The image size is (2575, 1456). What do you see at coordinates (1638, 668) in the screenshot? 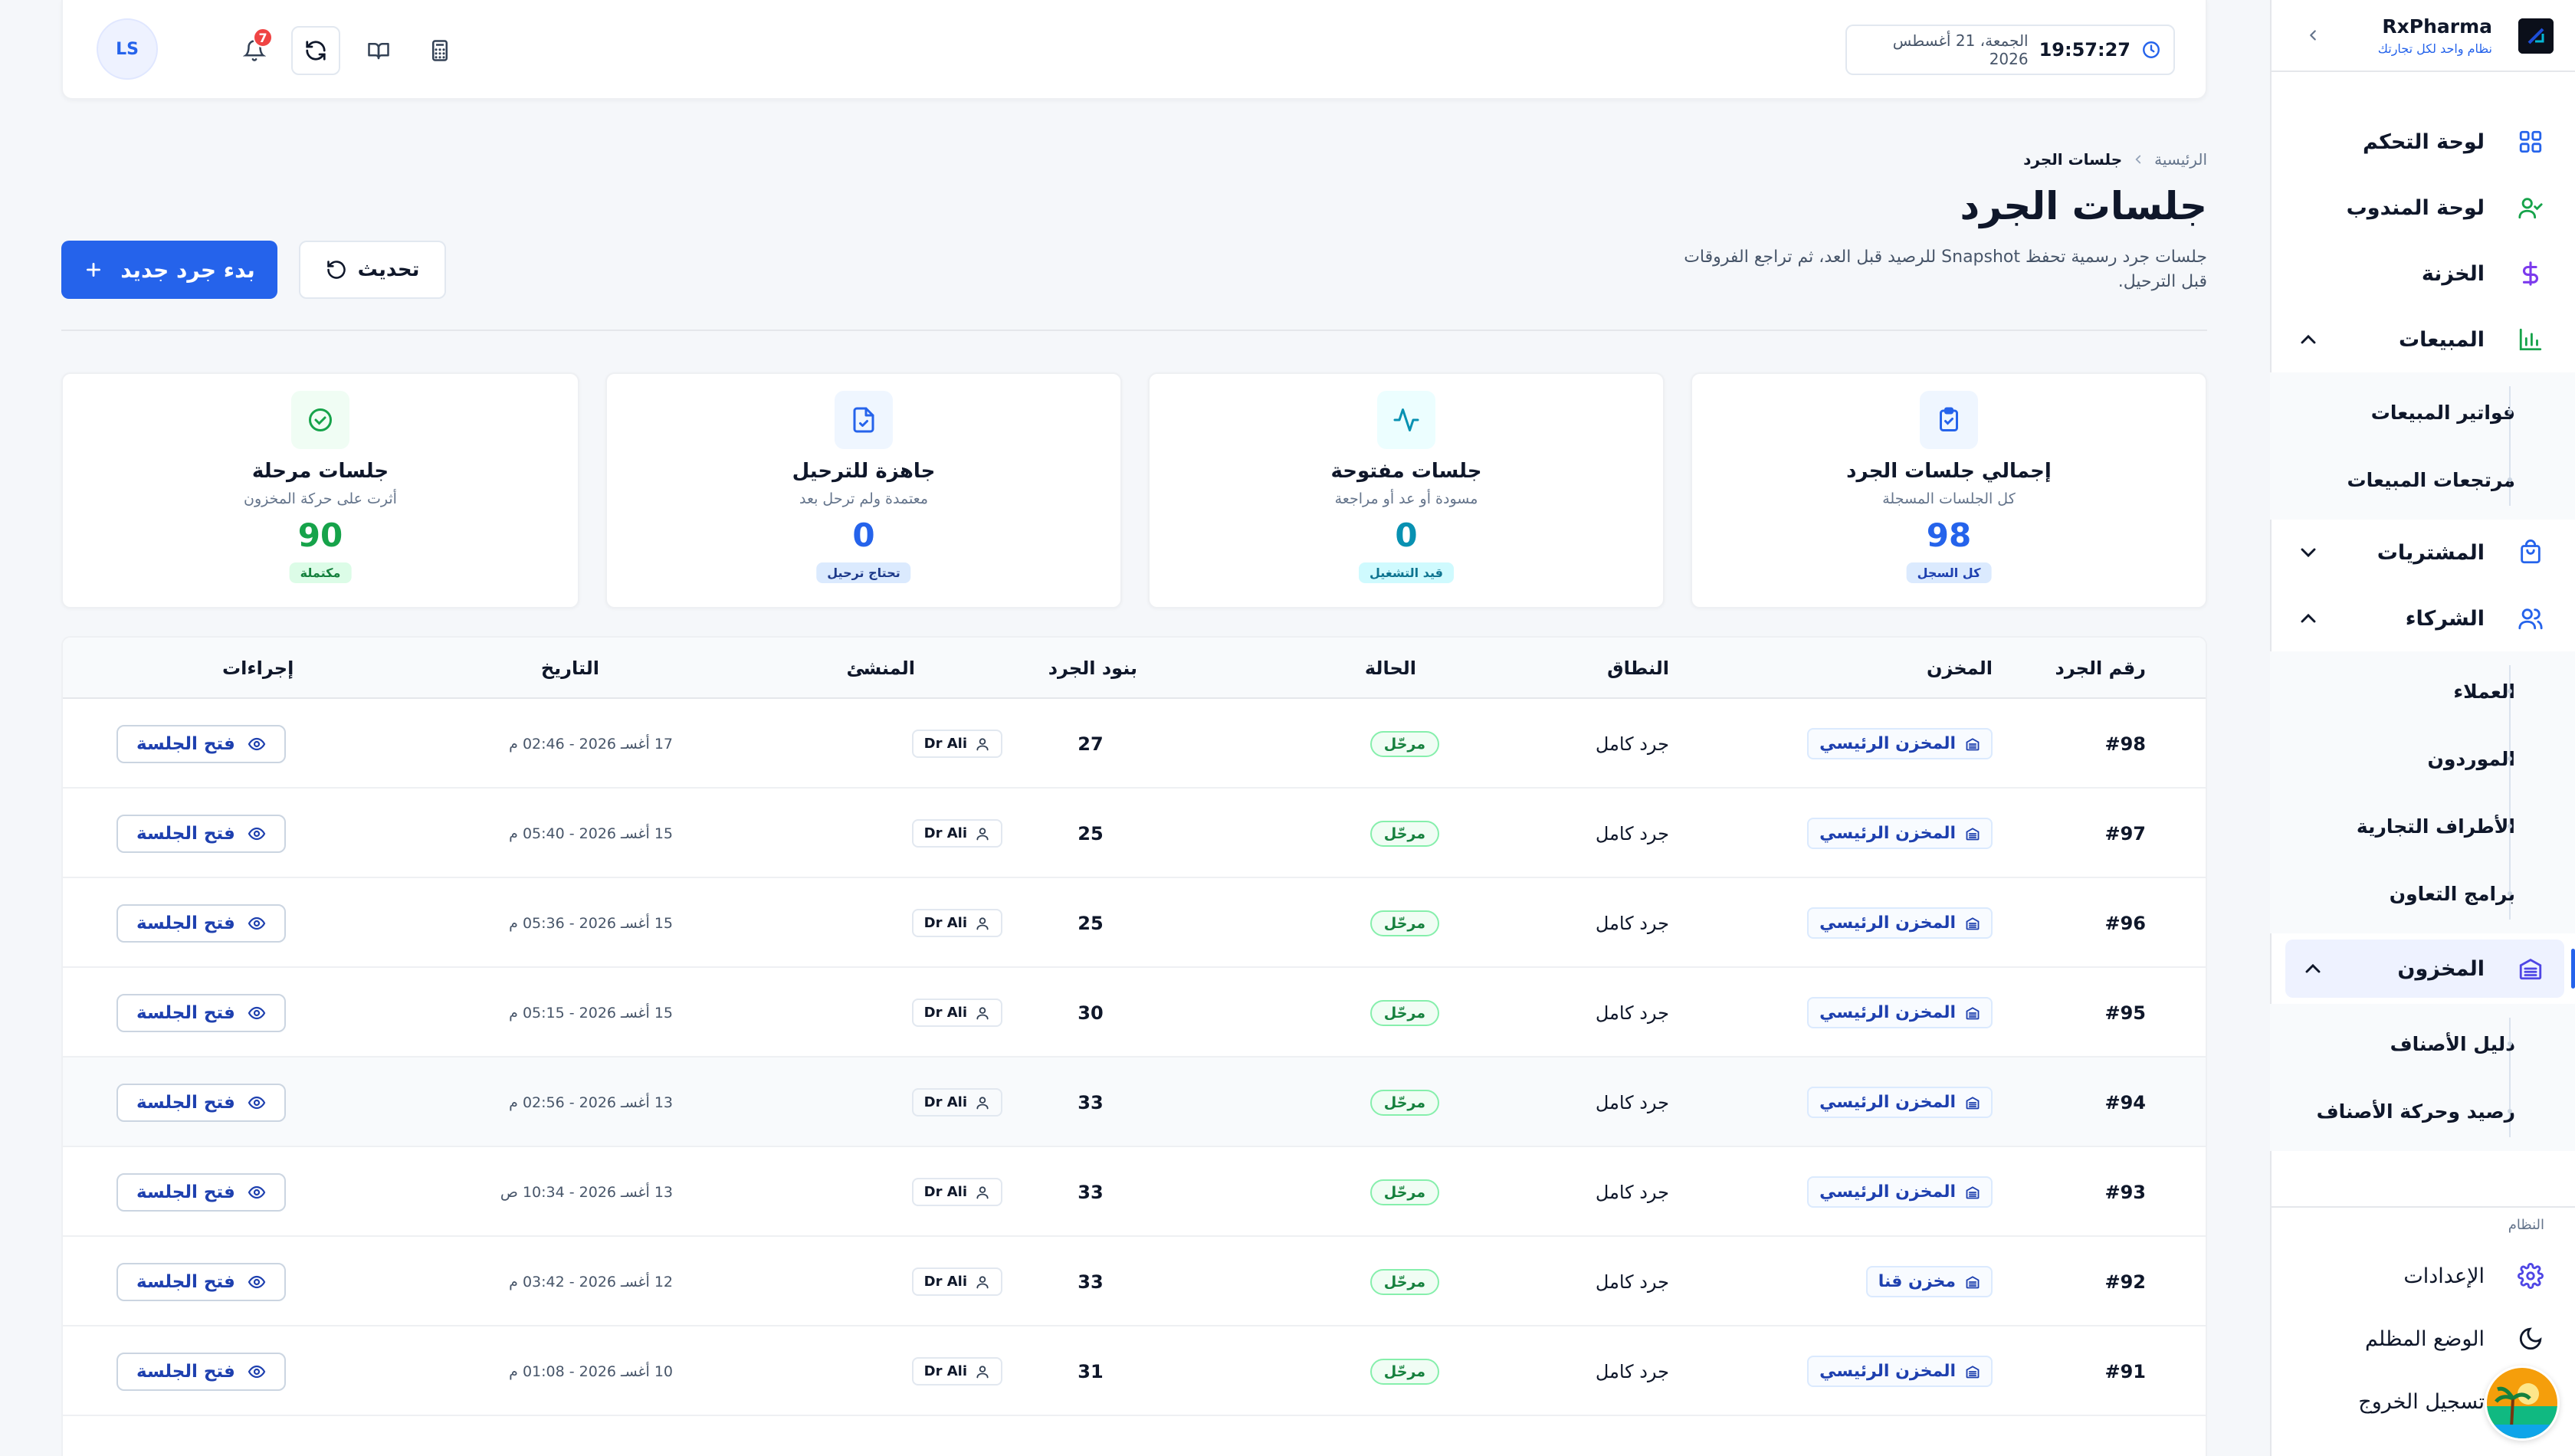
I see `col-scope: النطاق` at bounding box center [1638, 668].